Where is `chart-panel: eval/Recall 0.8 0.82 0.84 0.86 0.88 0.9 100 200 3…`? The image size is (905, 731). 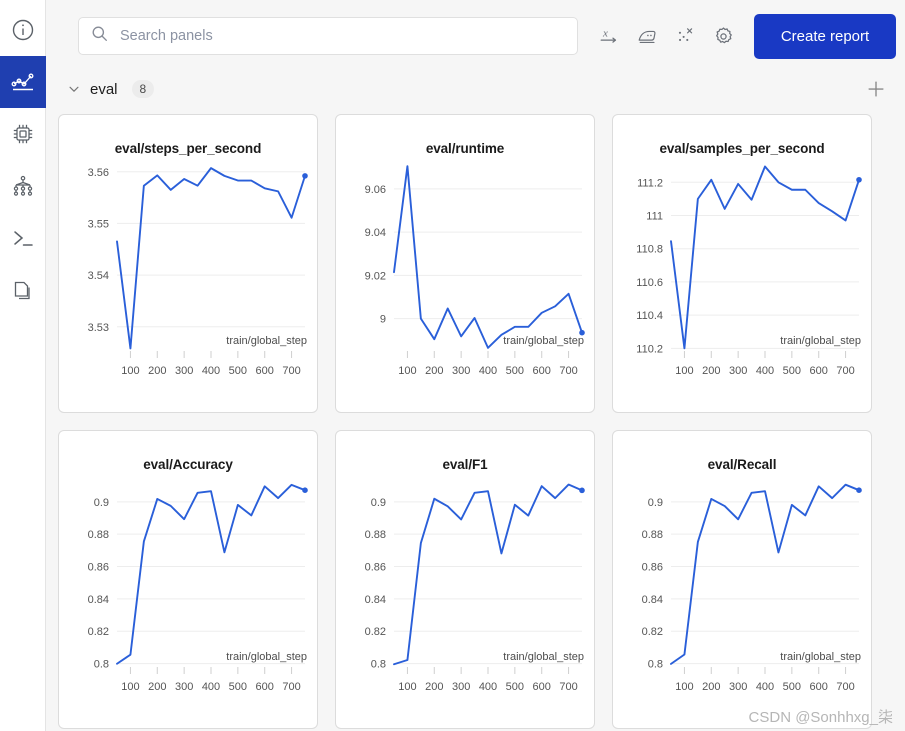 chart-panel: eval/Recall 0.8 0.82 0.84 0.86 0.88 0.9 100 200 3… is located at coordinates (742, 579).